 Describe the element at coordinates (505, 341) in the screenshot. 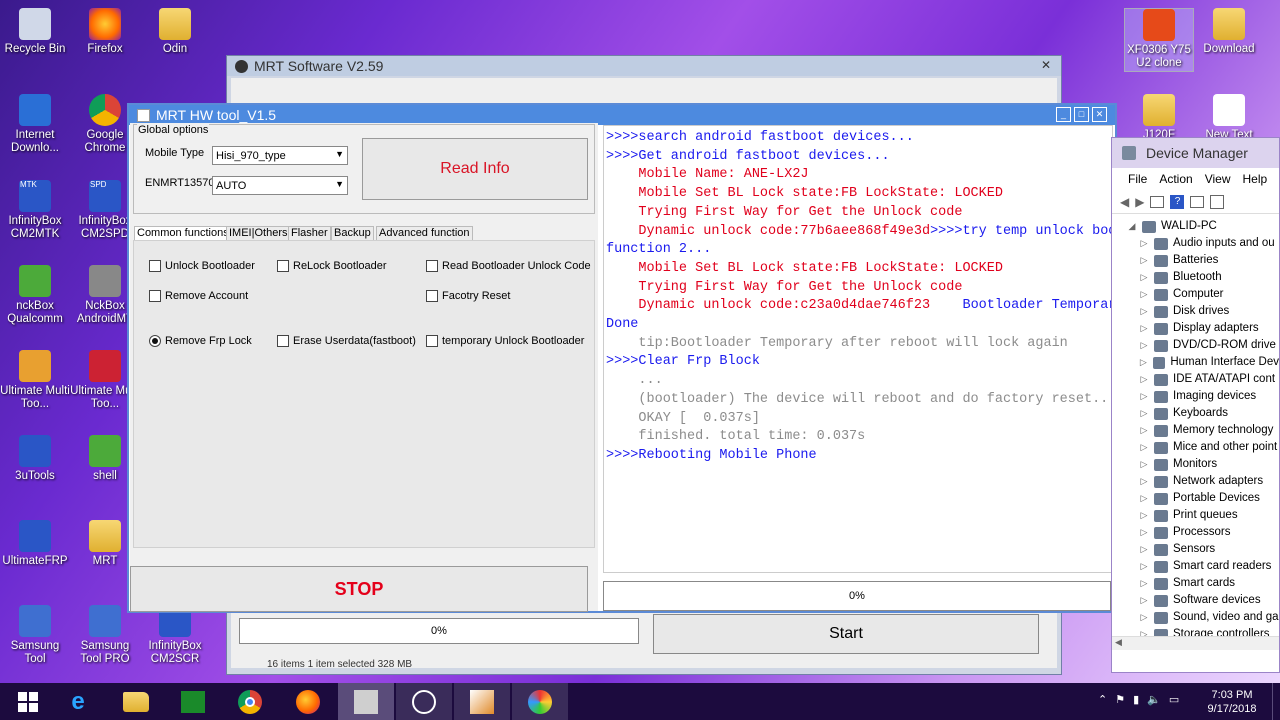

I see `temp-unlock-bootloader-option: temporary Unlock Bootloader` at that location.